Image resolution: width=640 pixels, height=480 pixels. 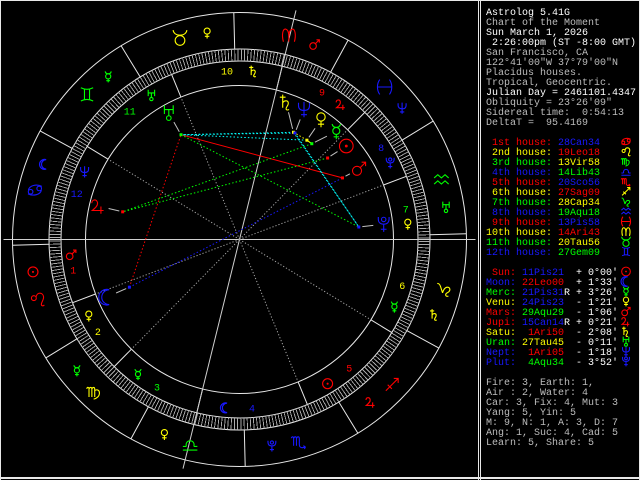 I want to click on svg-text: 8, so click(x=381, y=149).